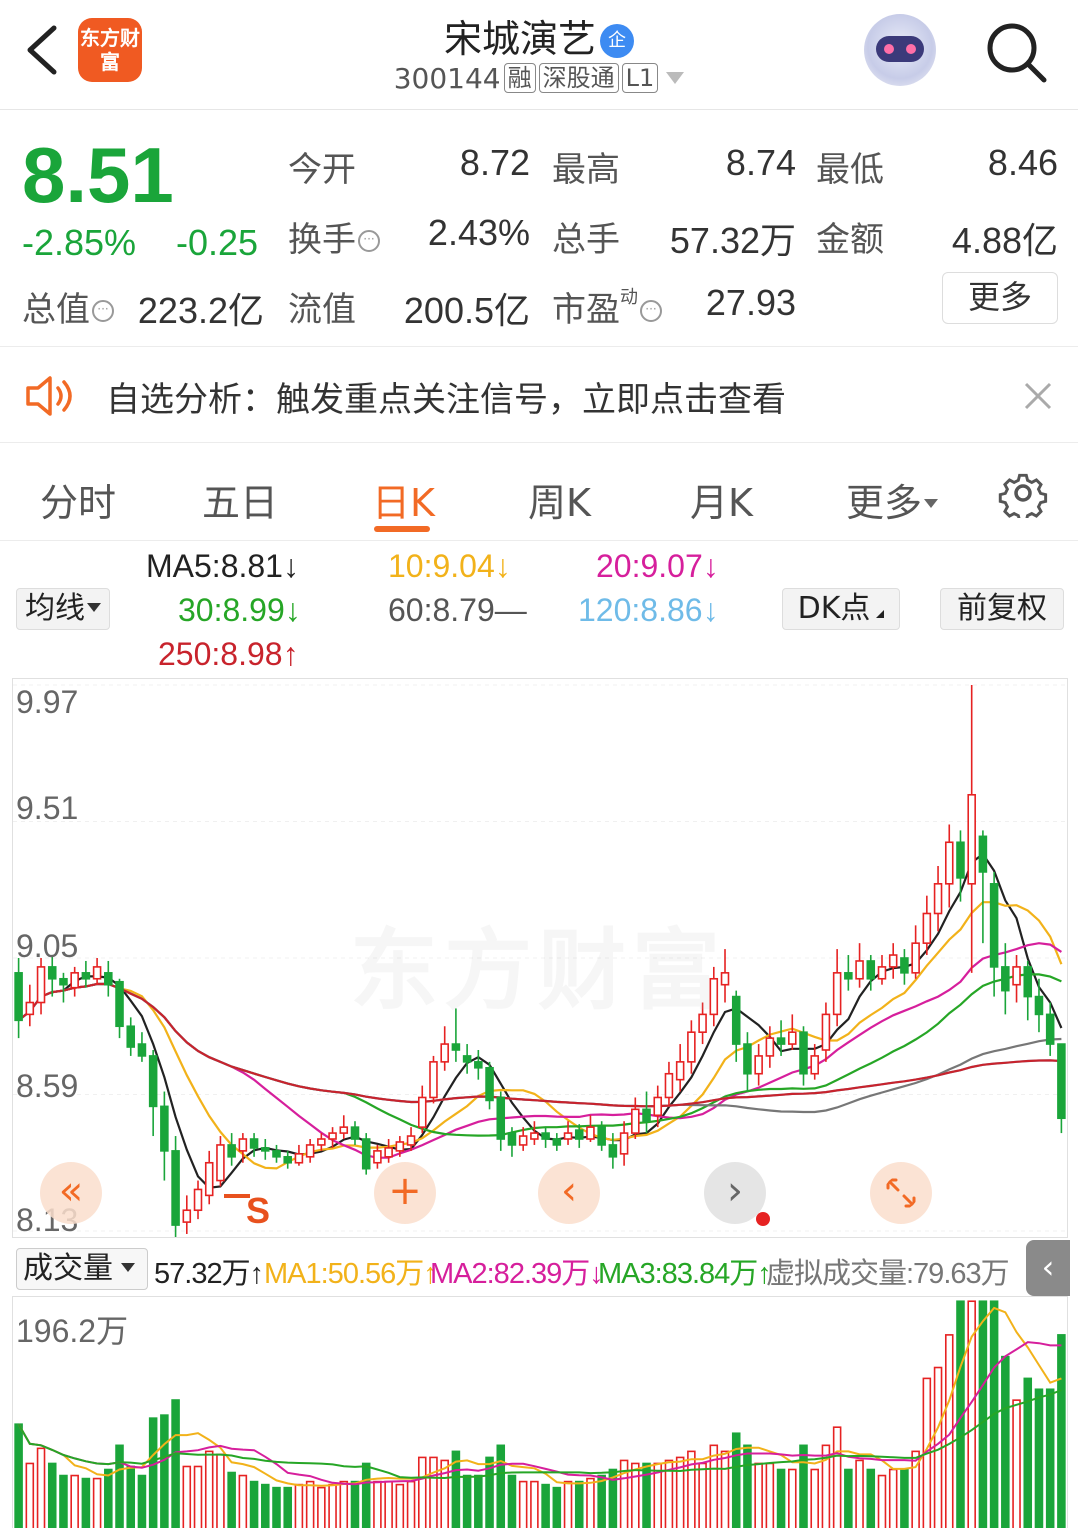 This screenshot has height=1528, width=1078. I want to click on volume-chart, so click(540, 1412).